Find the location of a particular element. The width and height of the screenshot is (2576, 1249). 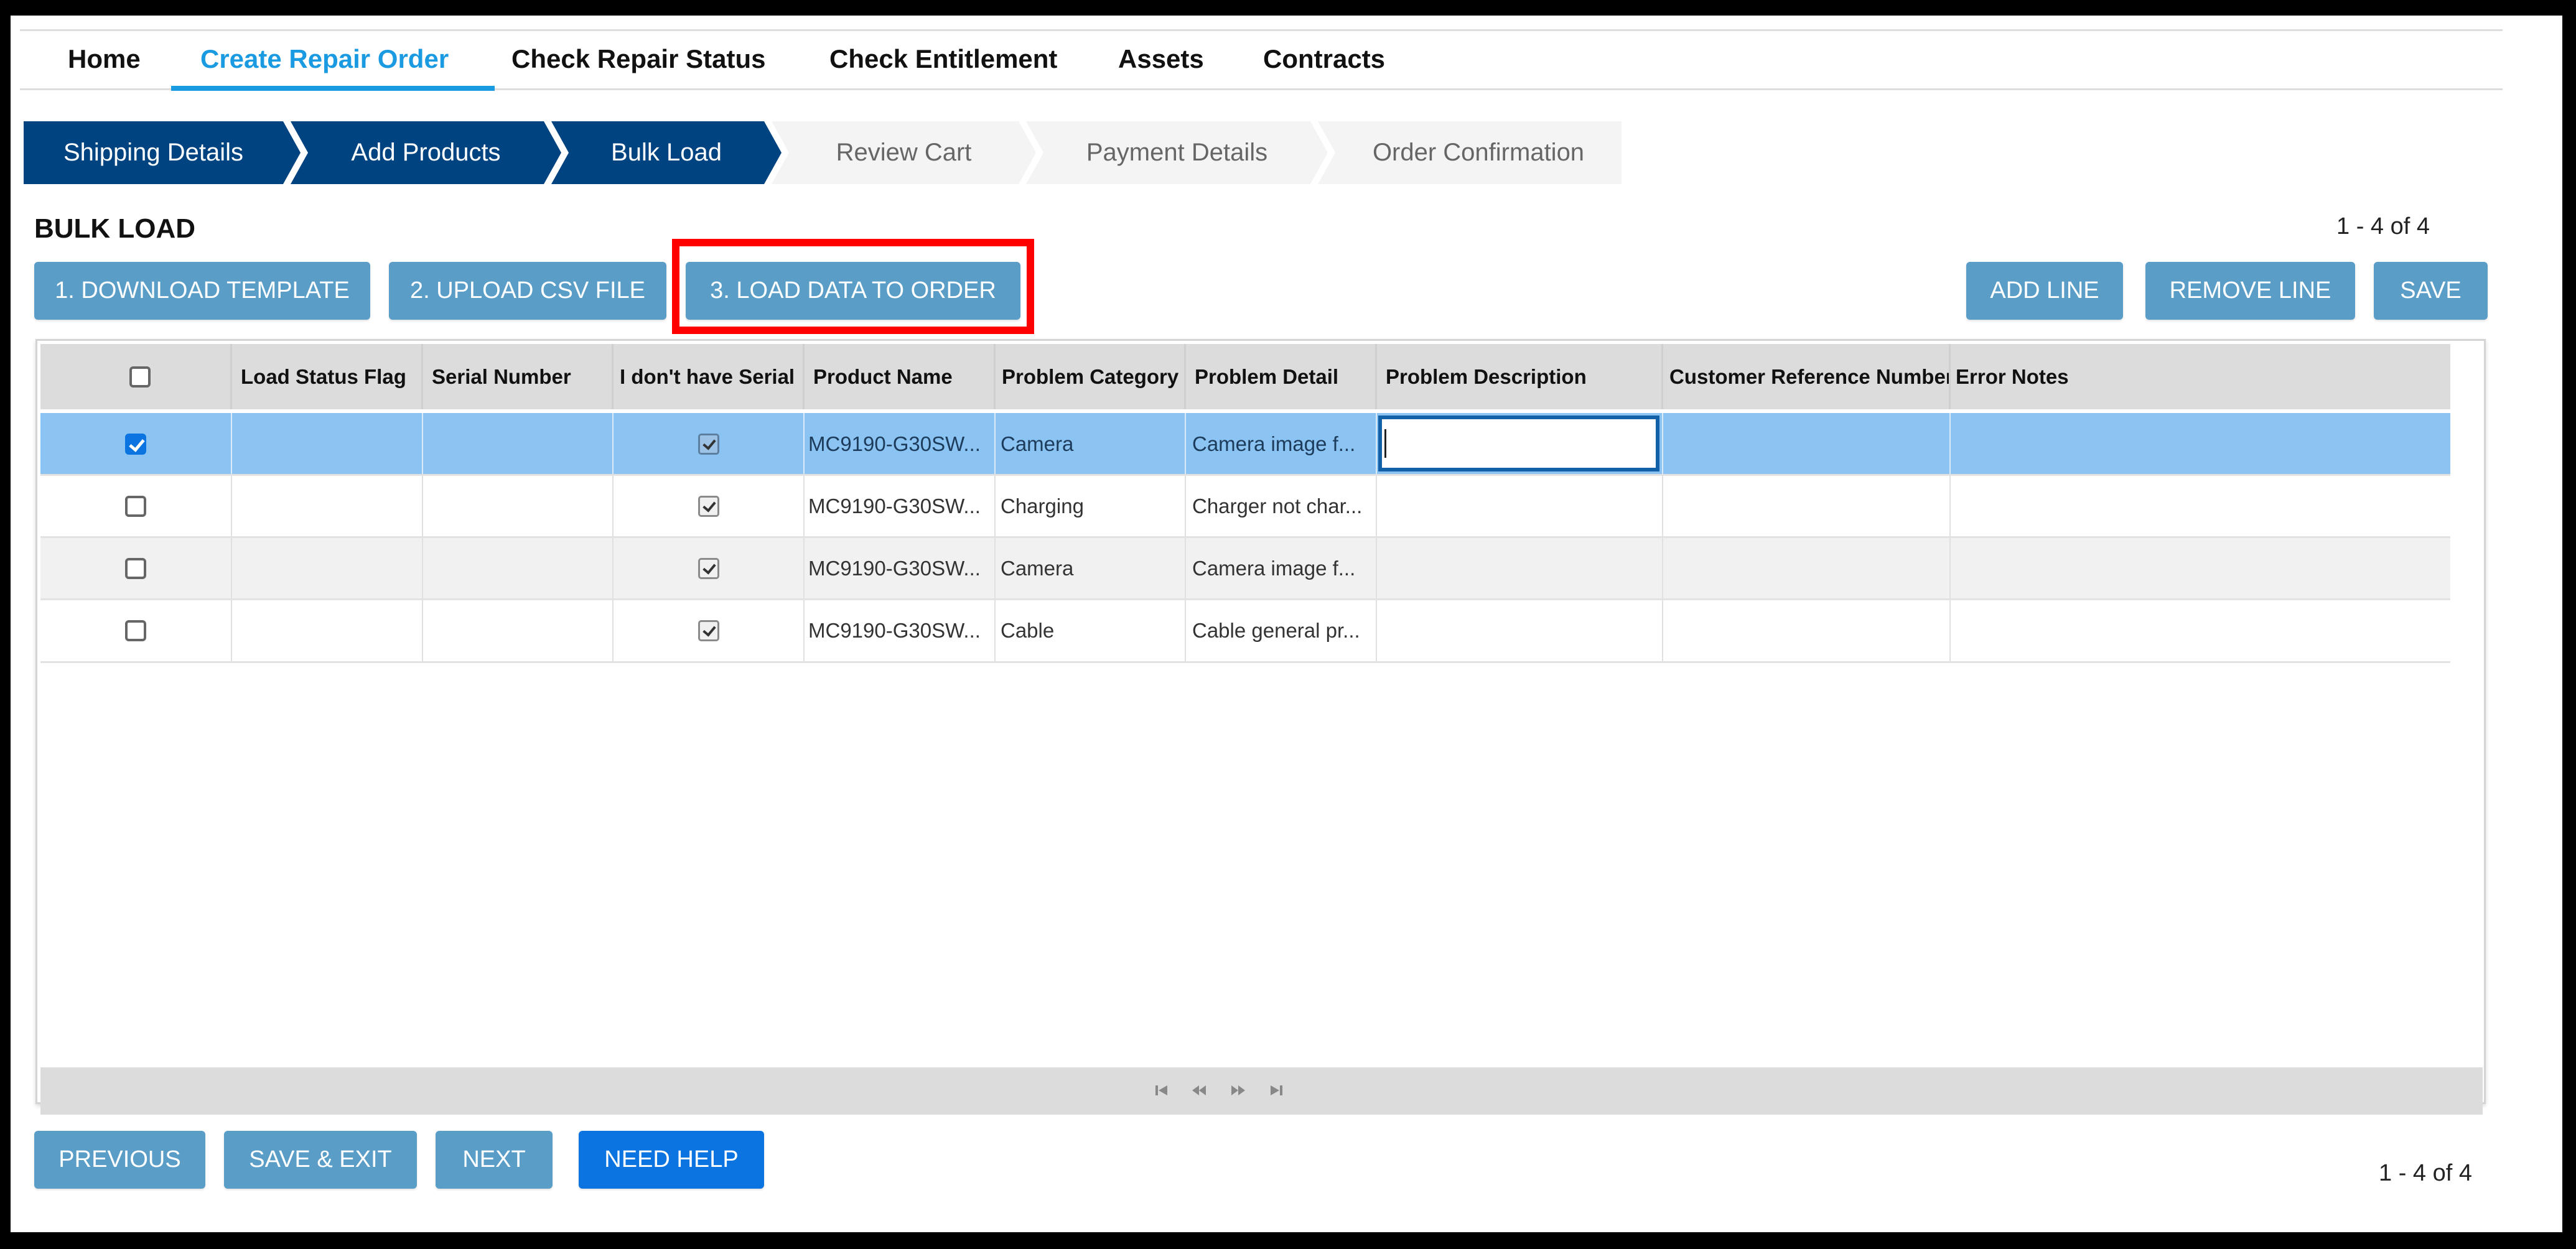

nav-item-create-repair-order: Create Repair Order is located at coordinates (324, 59).